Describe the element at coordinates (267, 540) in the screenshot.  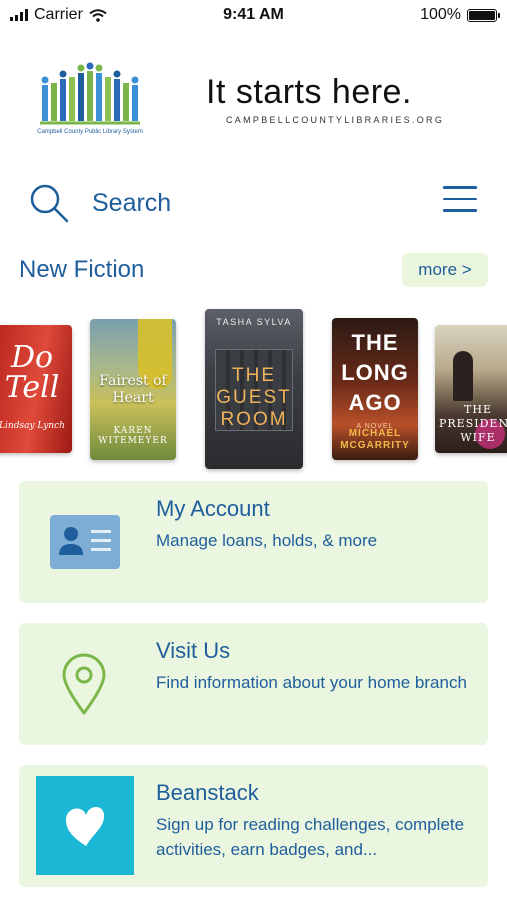
I see `card-description: Manage loans, holds, & more` at that location.